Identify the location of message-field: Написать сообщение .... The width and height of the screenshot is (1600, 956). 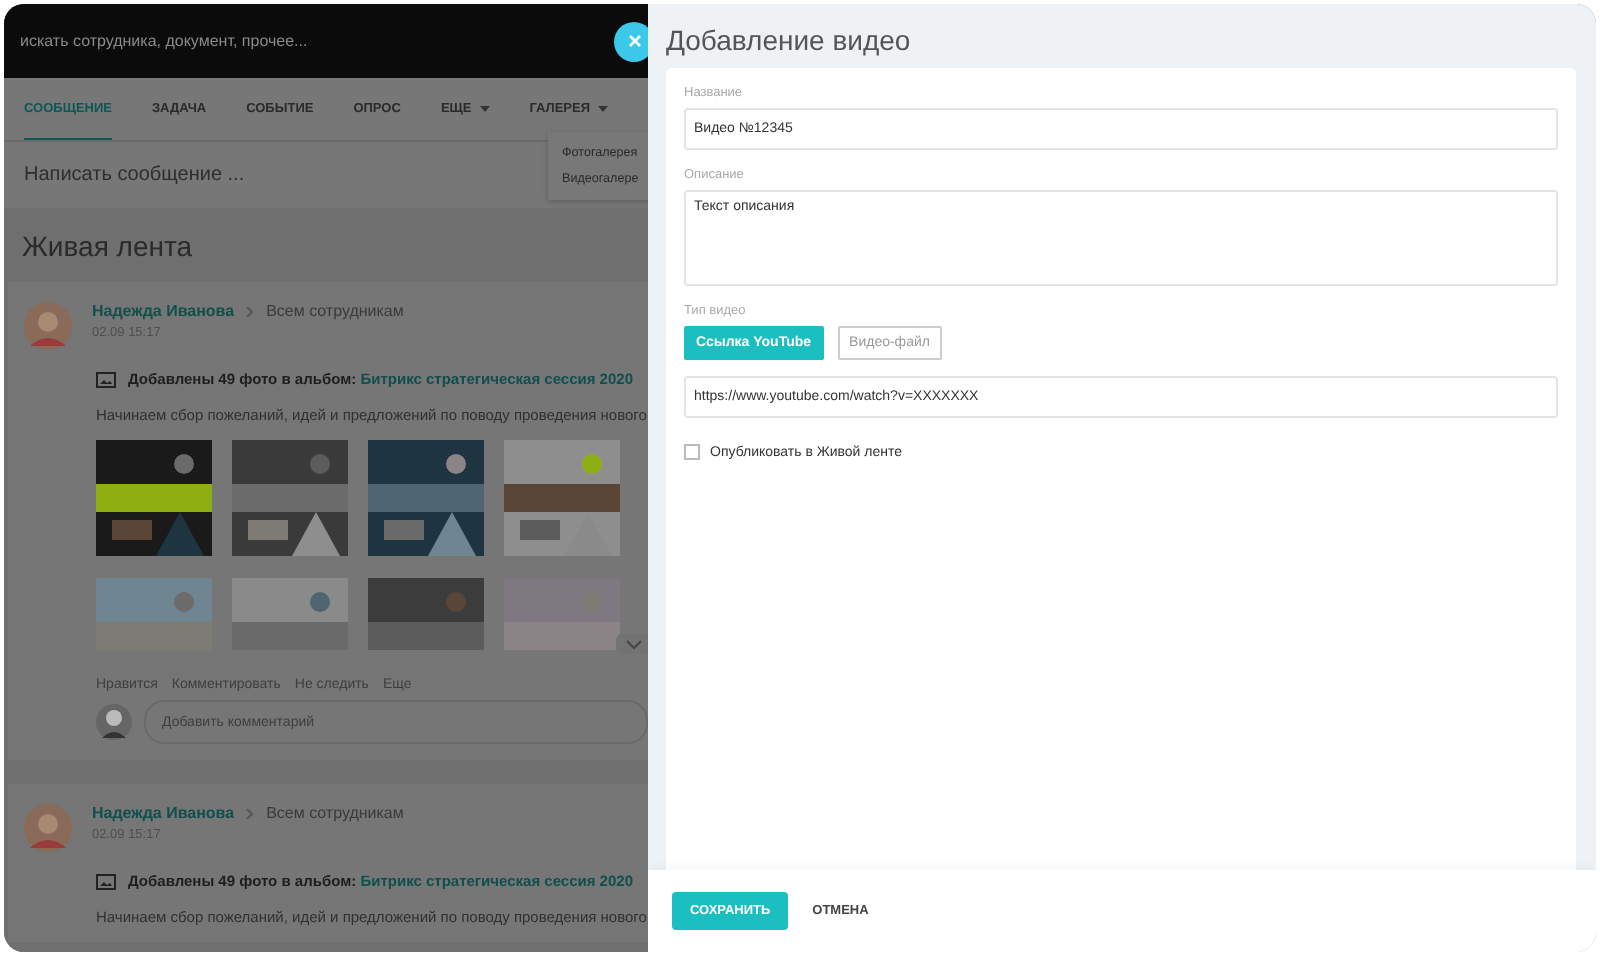
(134, 175).